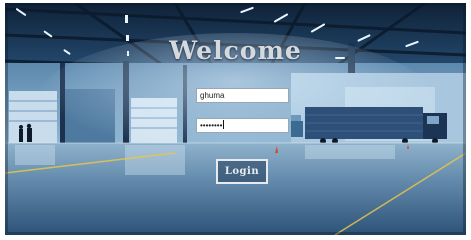 This screenshot has height=240, width=471. Describe the element at coordinates (224, 124) in the screenshot. I see `text-cursor` at that location.